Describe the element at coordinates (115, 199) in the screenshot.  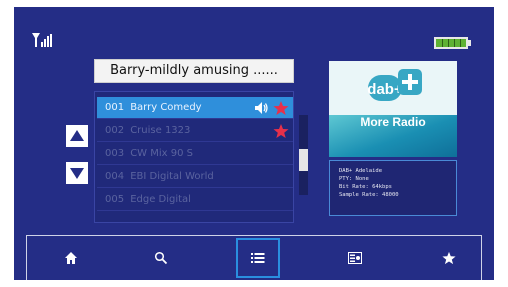
I see `station-number: 005` at that location.